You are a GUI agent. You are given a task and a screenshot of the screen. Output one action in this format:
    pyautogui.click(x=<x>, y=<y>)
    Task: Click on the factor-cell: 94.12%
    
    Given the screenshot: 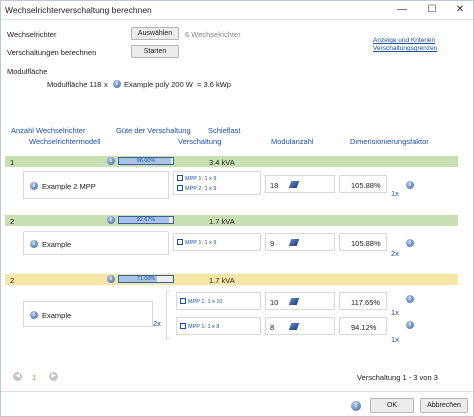 What is the action you would take?
    pyautogui.click(x=363, y=326)
    